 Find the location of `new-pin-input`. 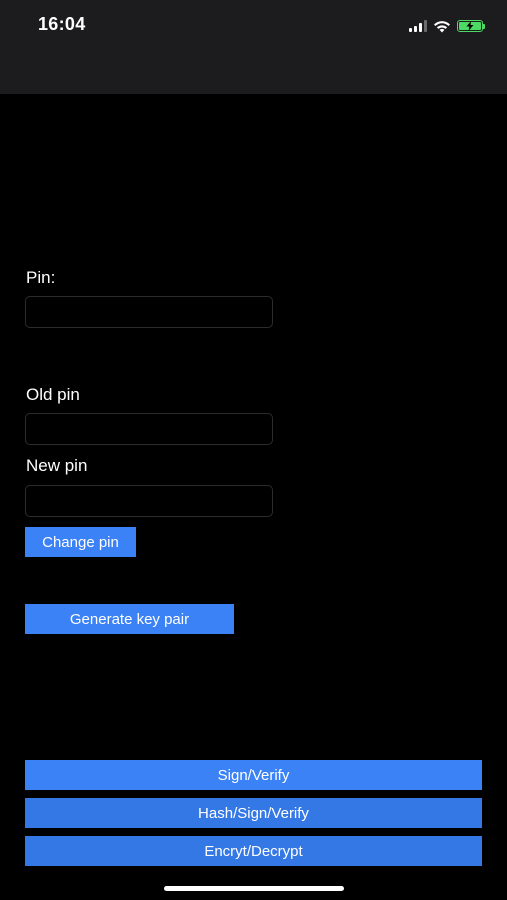

new-pin-input is located at coordinates (149, 501).